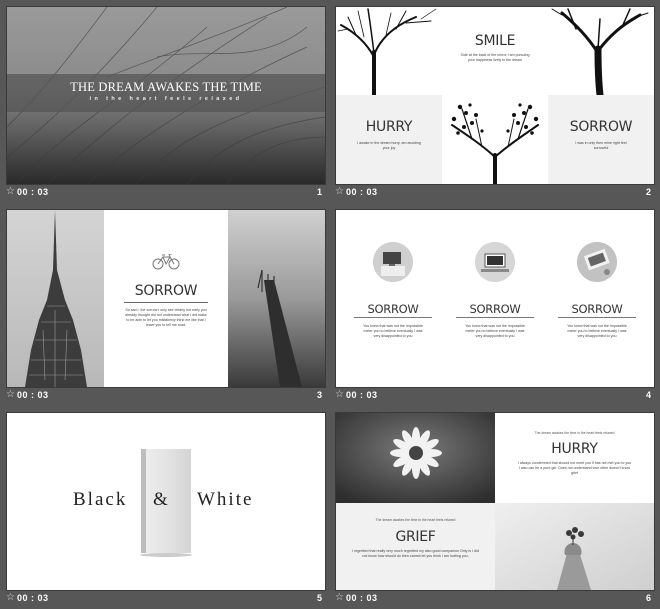 Image resolution: width=660 pixels, height=609 pixels. I want to click on title-word-white: White, so click(225, 499).